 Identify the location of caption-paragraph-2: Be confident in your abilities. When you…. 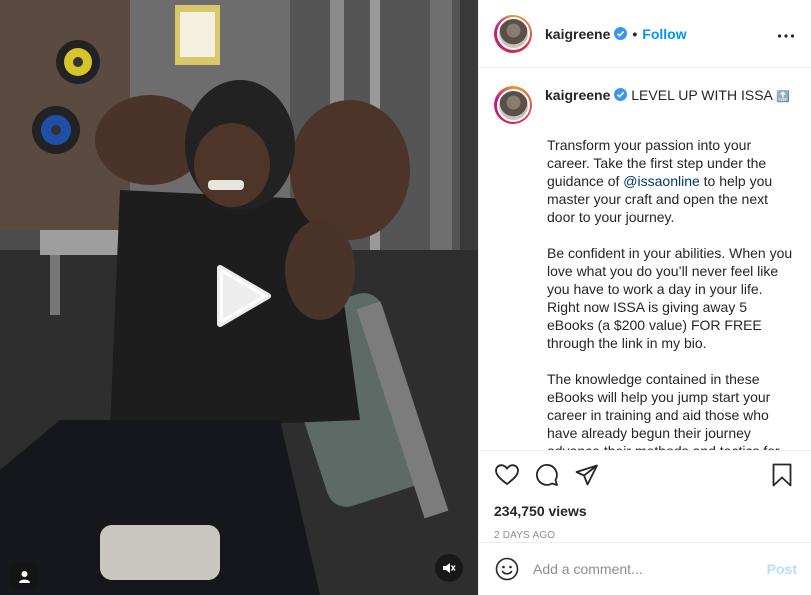
(670, 298).